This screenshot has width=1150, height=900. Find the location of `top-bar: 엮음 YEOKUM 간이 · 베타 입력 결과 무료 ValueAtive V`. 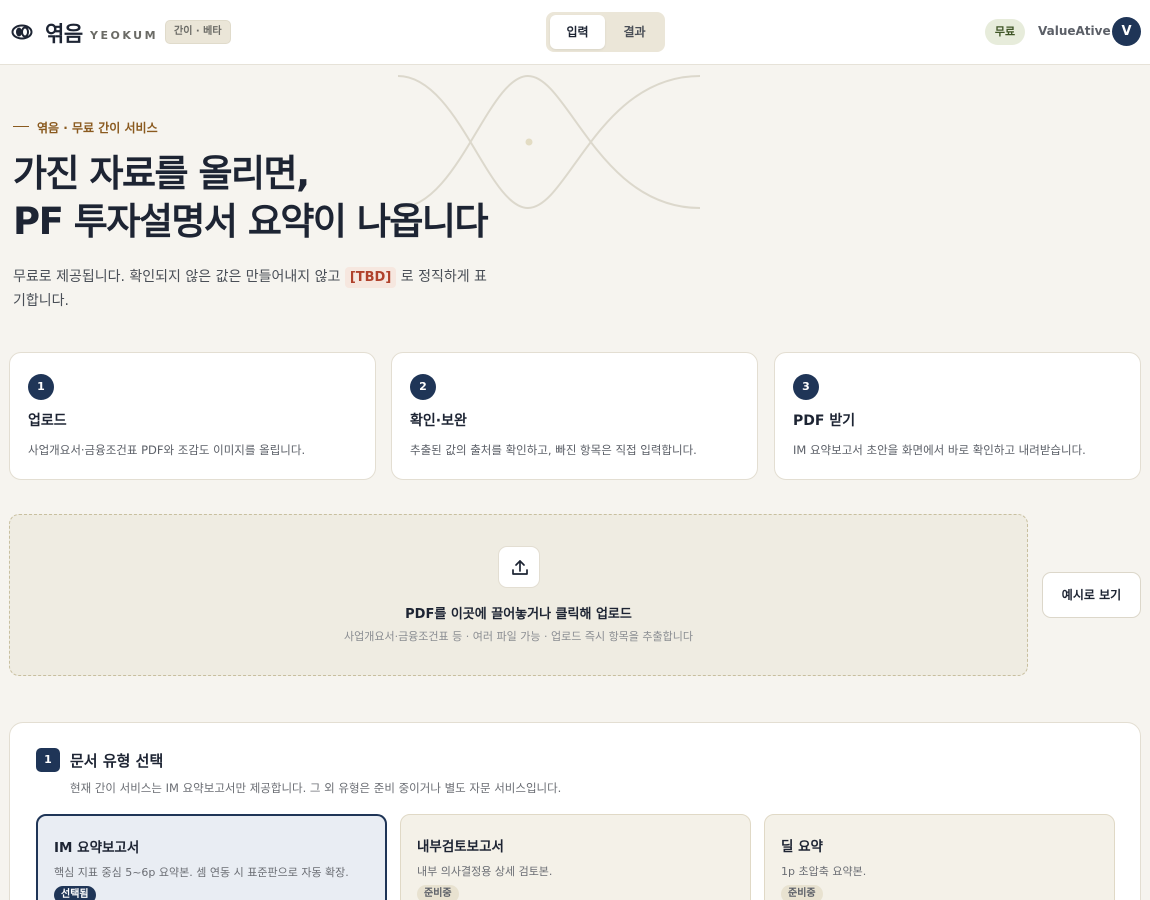

top-bar: 엮음 YEOKUM 간이 · 베타 입력 결과 무료 ValueAtive V is located at coordinates (575, 32).